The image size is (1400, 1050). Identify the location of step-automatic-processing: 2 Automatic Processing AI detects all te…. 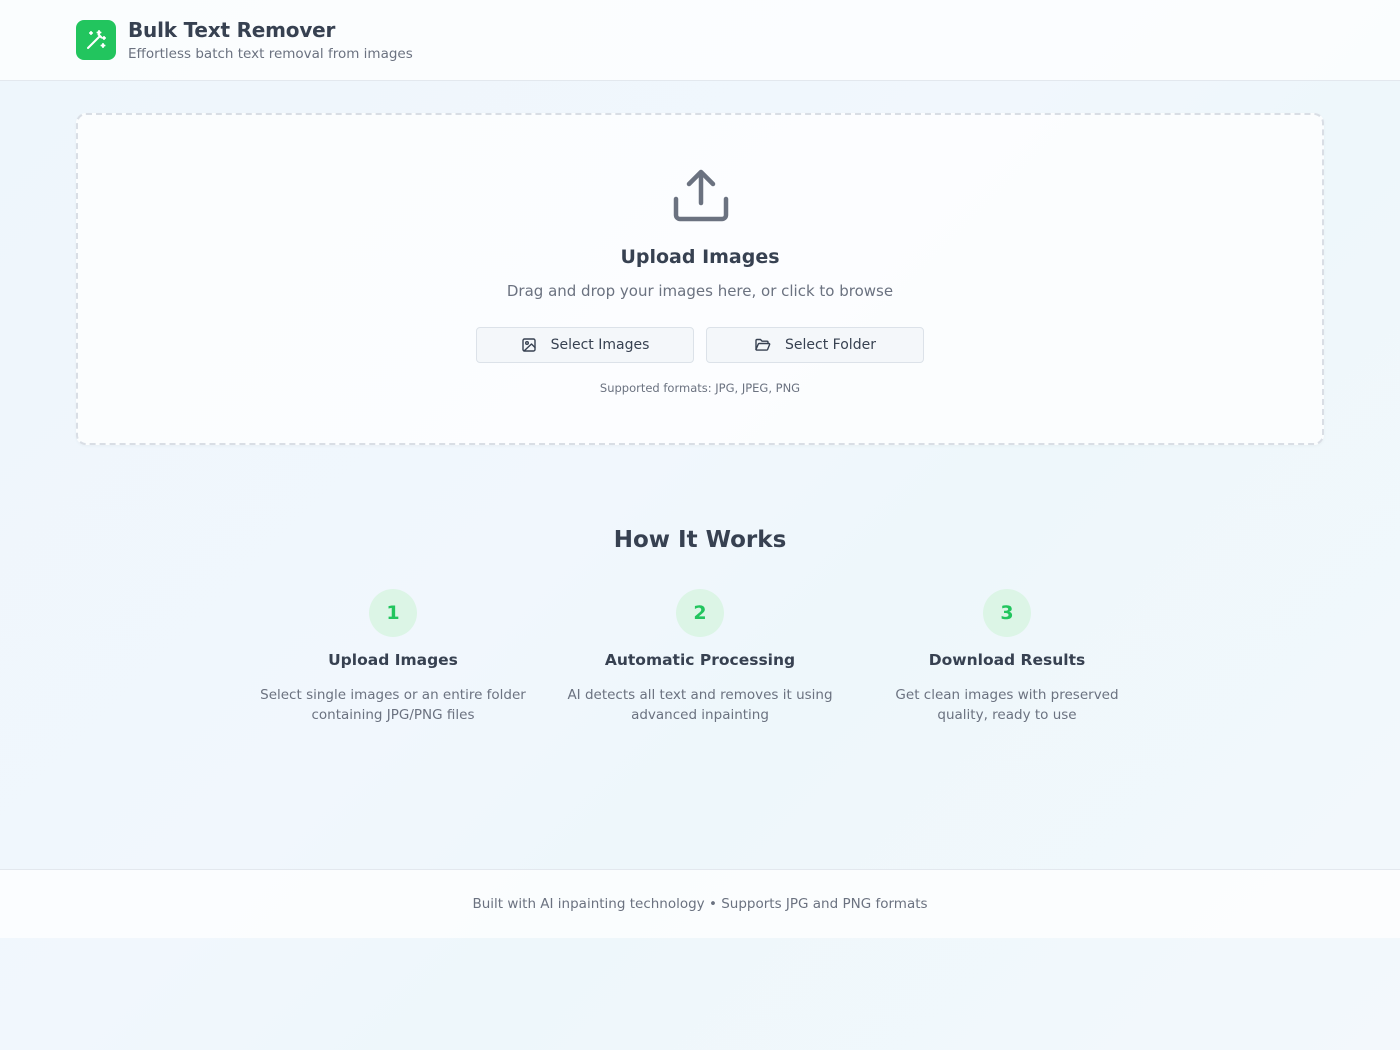
(700, 657).